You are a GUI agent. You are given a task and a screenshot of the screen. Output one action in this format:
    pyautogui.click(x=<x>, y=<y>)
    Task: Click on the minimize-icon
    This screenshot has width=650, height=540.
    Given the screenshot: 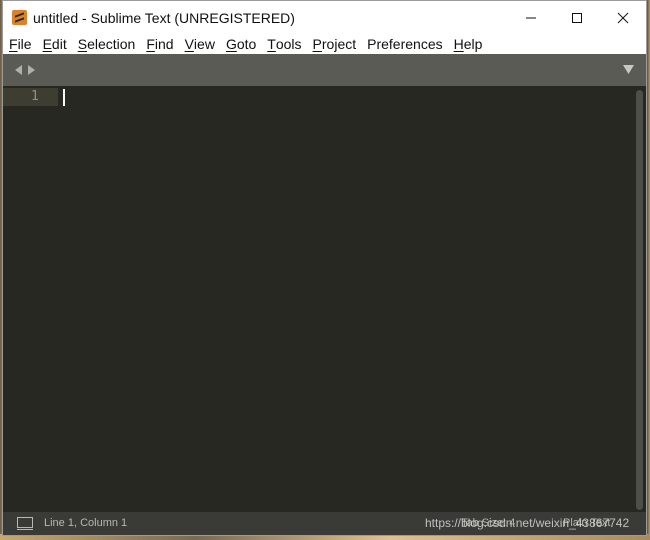 What is the action you would take?
    pyautogui.click(x=531, y=17)
    